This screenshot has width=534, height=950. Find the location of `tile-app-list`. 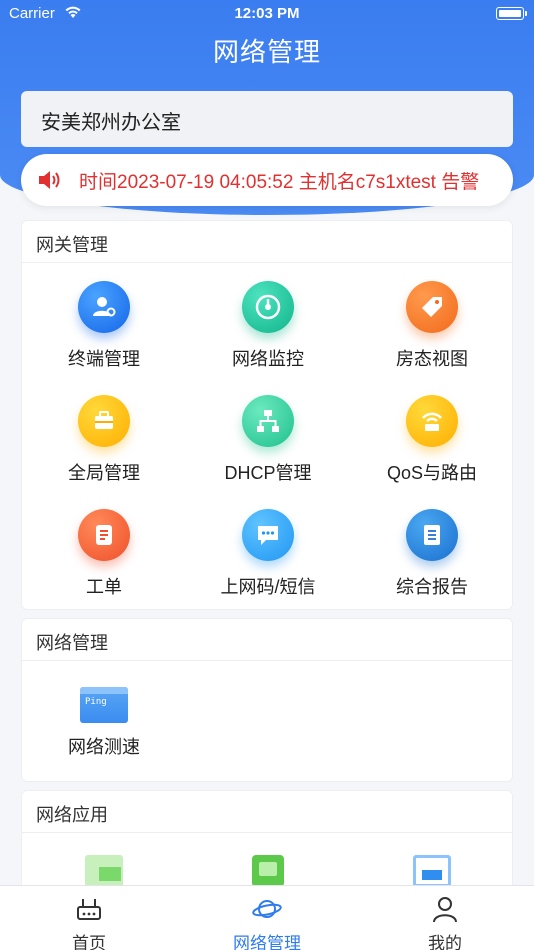

tile-app-list is located at coordinates (104, 871).